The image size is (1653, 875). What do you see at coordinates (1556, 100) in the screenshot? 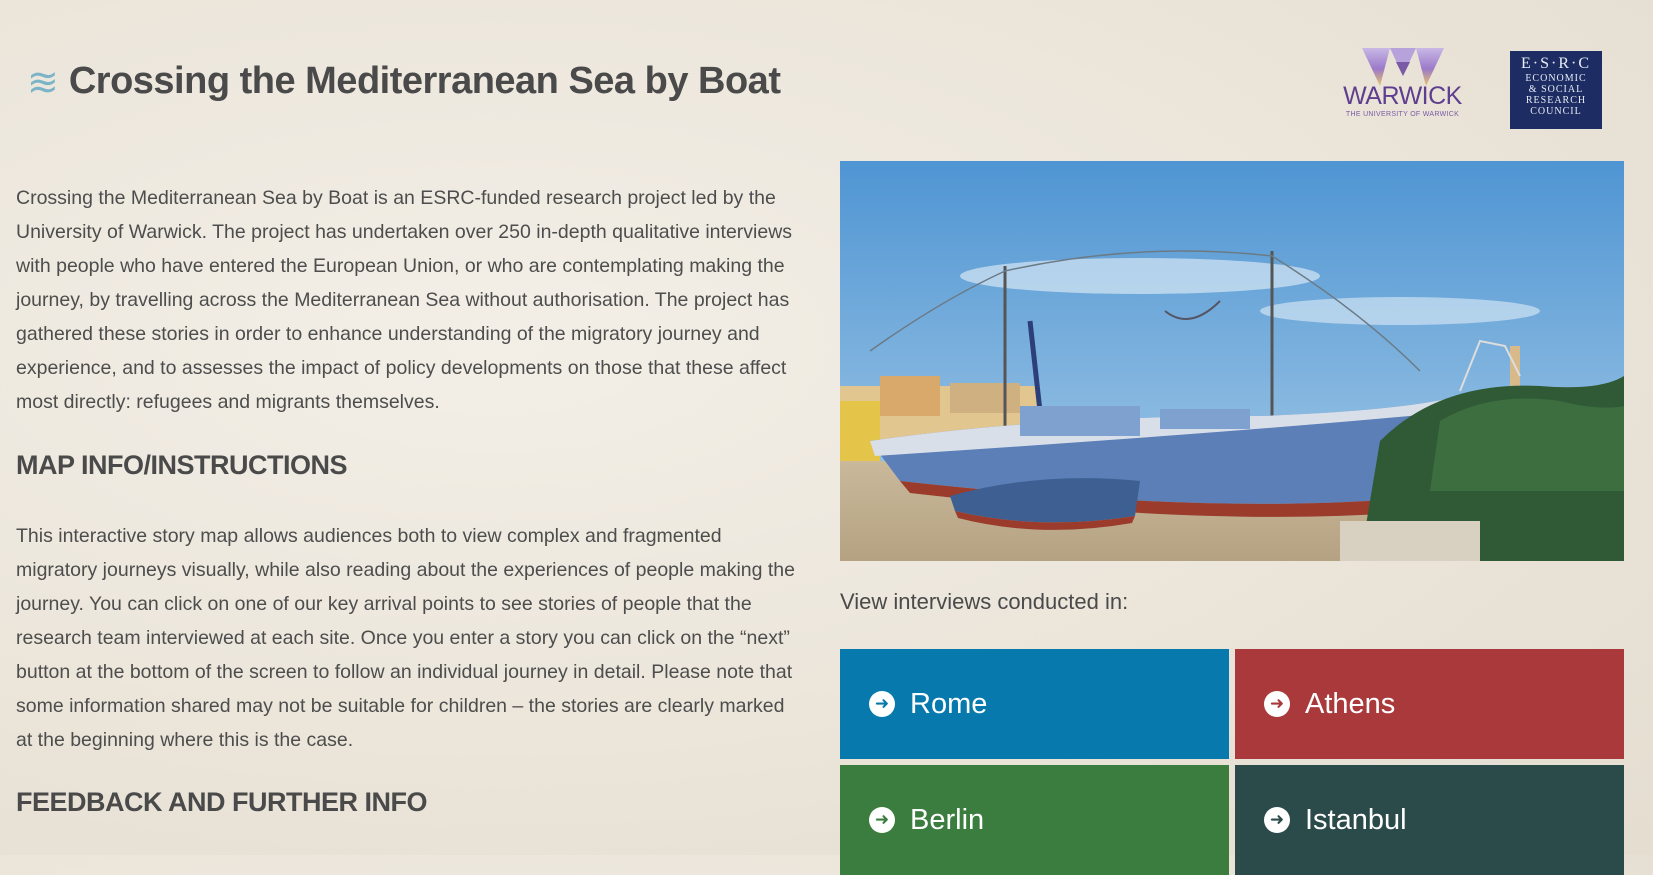
I see `esrc-line: RESEARCH` at bounding box center [1556, 100].